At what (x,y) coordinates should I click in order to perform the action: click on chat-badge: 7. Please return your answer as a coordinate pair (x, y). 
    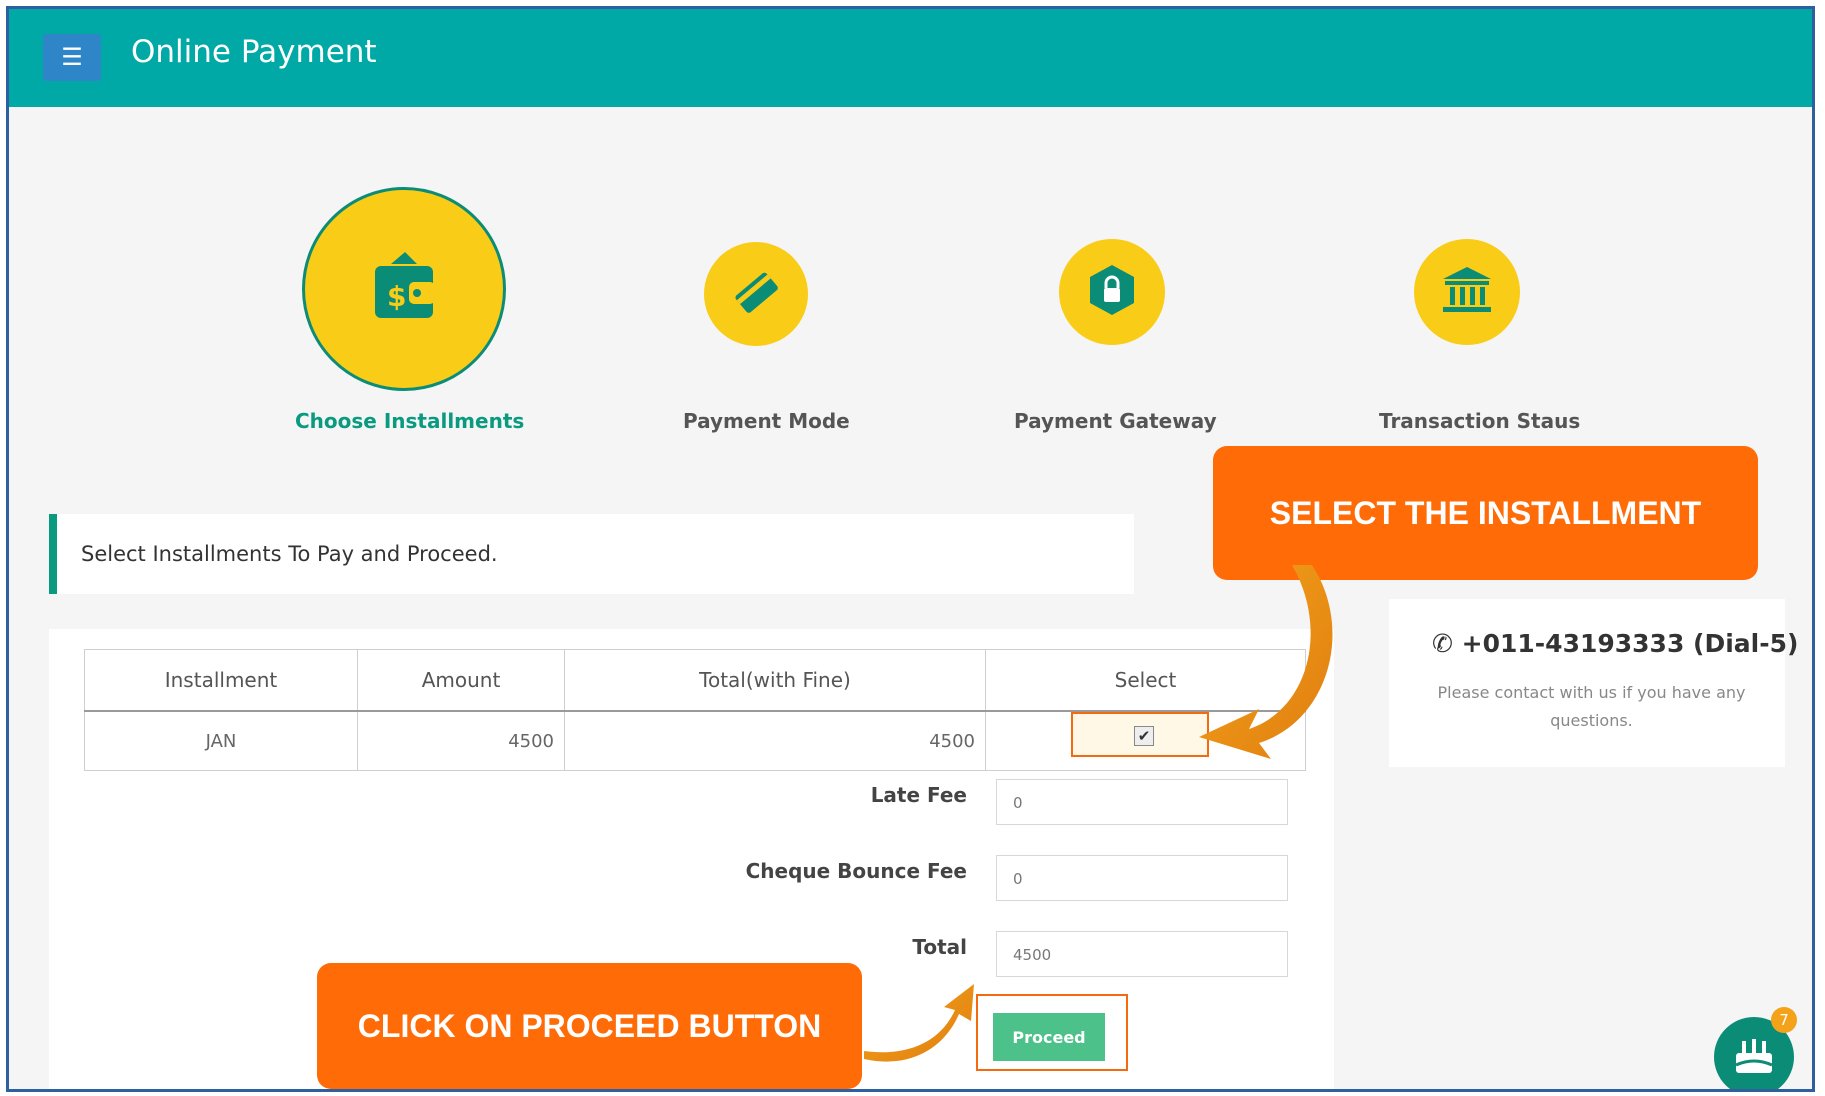
    Looking at the image, I should click on (1784, 1020).